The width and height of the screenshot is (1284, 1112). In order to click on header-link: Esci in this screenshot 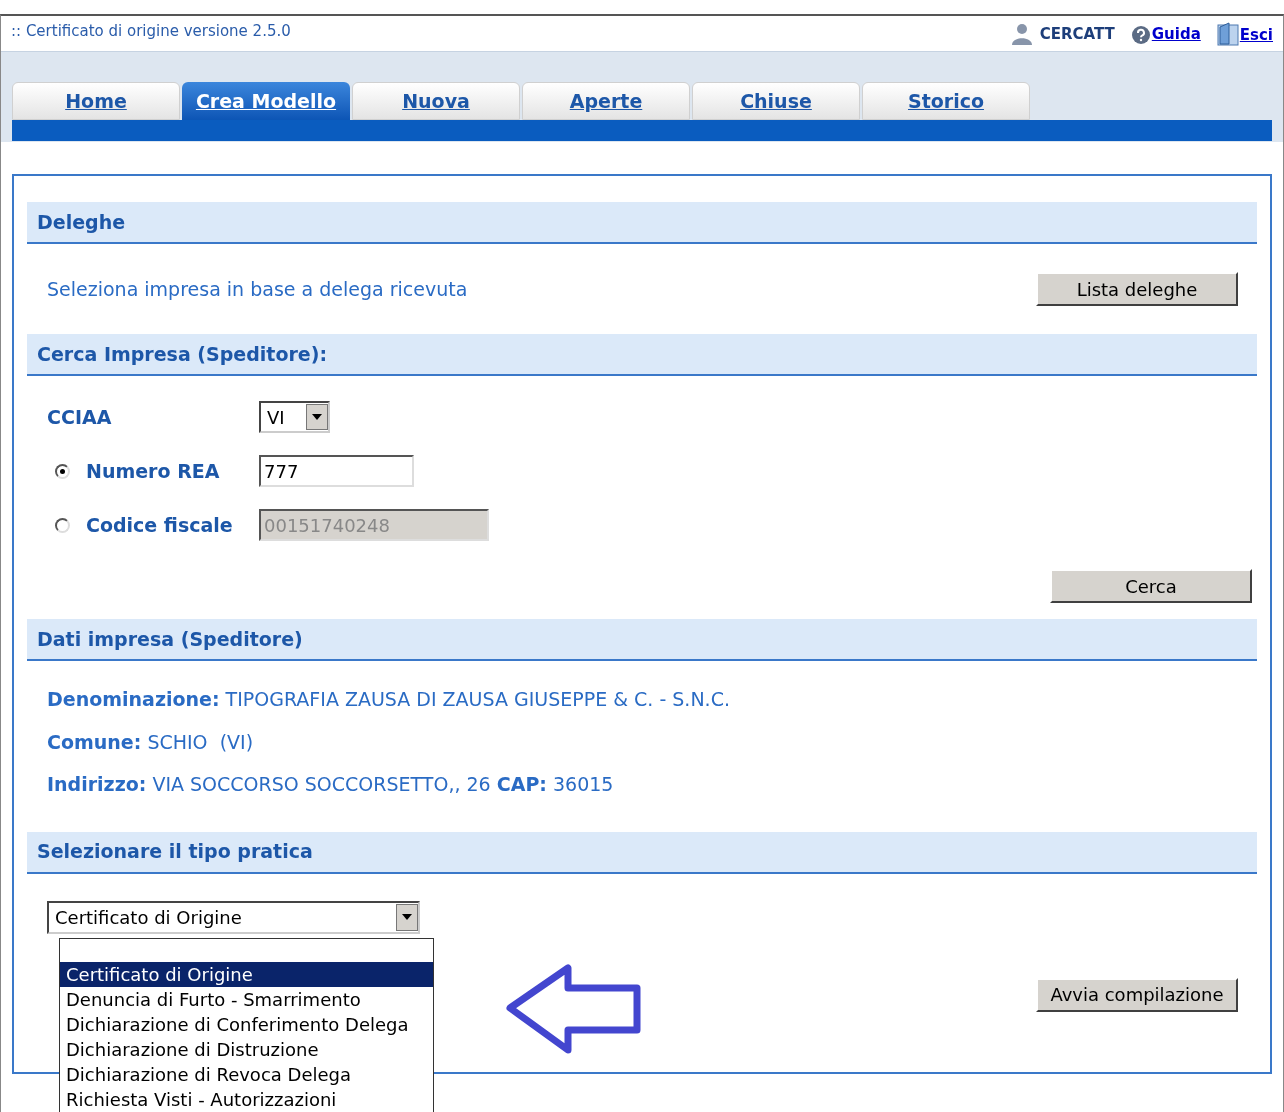, I will do `click(1256, 34)`.